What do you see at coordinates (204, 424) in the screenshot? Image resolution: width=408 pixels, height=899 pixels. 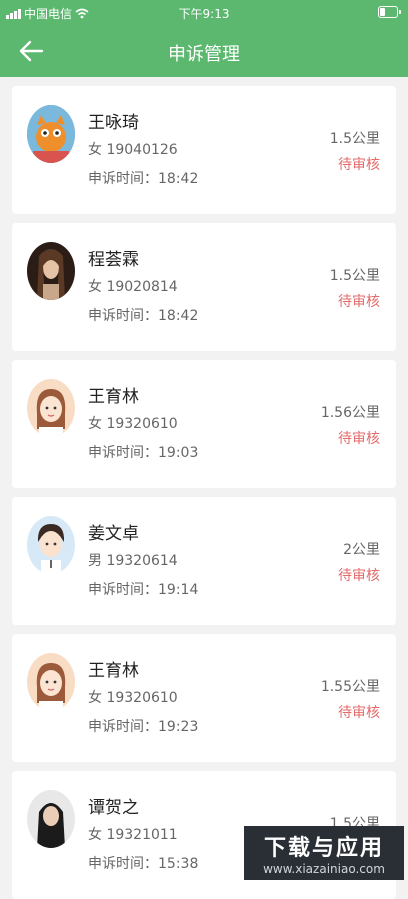 I see `appeal-card: 王育林 女 19320610 申诉时间：19:03 1.56公里 待审核` at bounding box center [204, 424].